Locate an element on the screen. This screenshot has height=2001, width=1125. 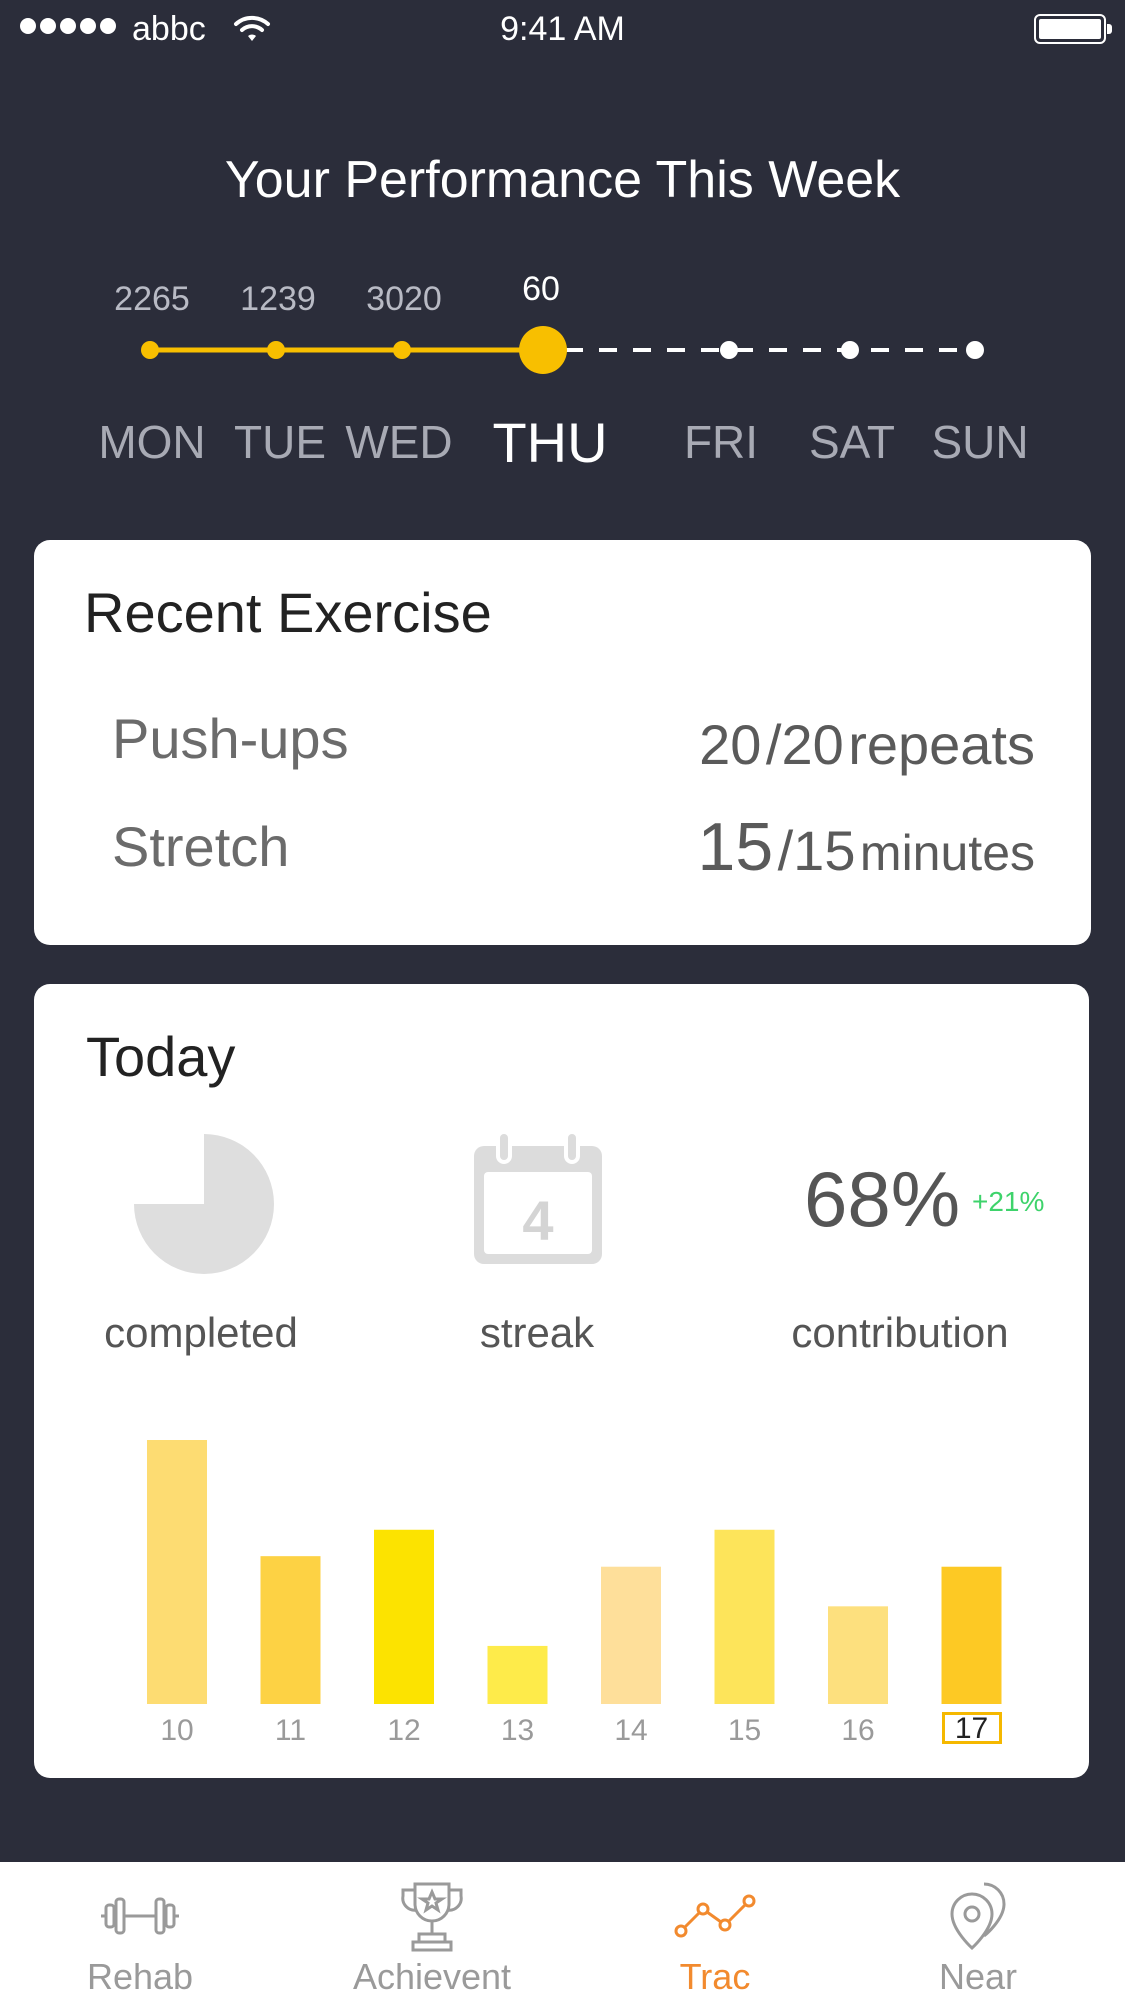
bar-label-16: 16 is located at coordinates (858, 1730).